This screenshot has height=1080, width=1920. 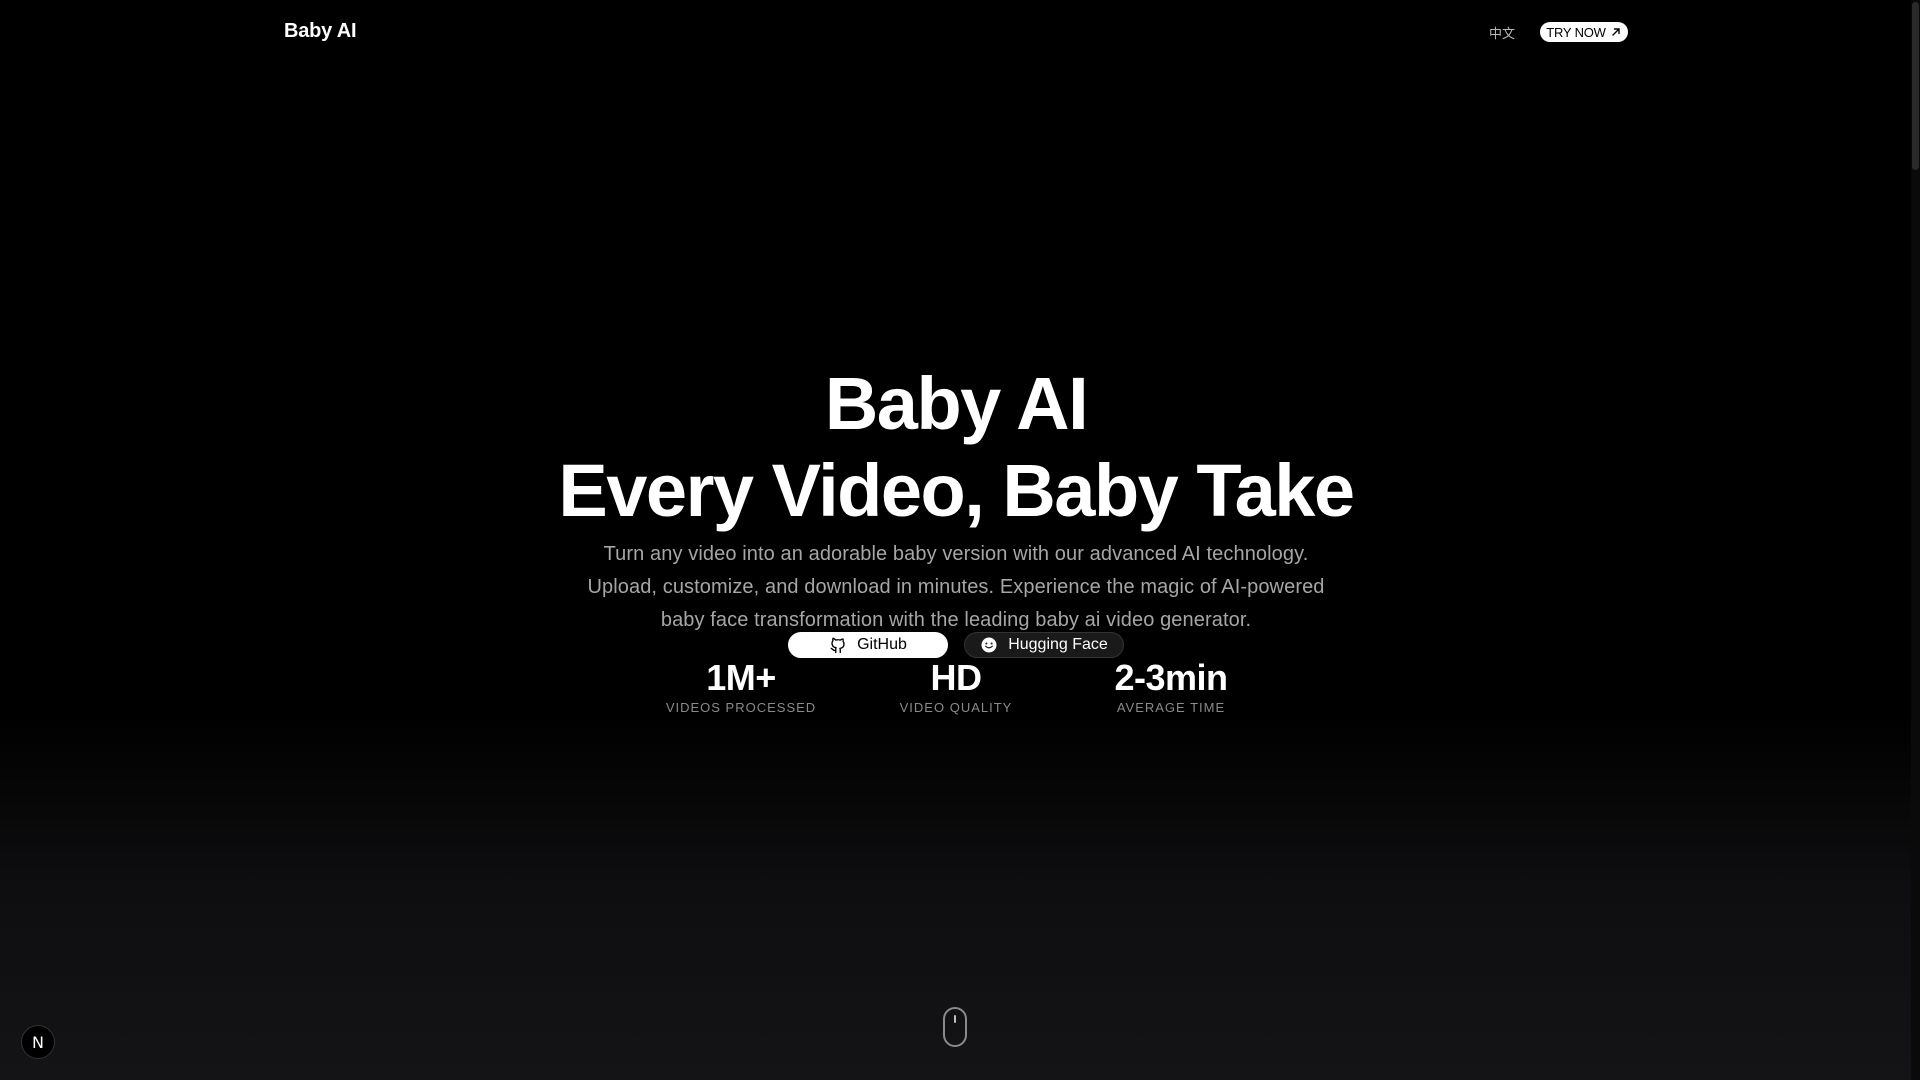 What do you see at coordinates (1915, 86) in the screenshot?
I see `scrollbar-thumb` at bounding box center [1915, 86].